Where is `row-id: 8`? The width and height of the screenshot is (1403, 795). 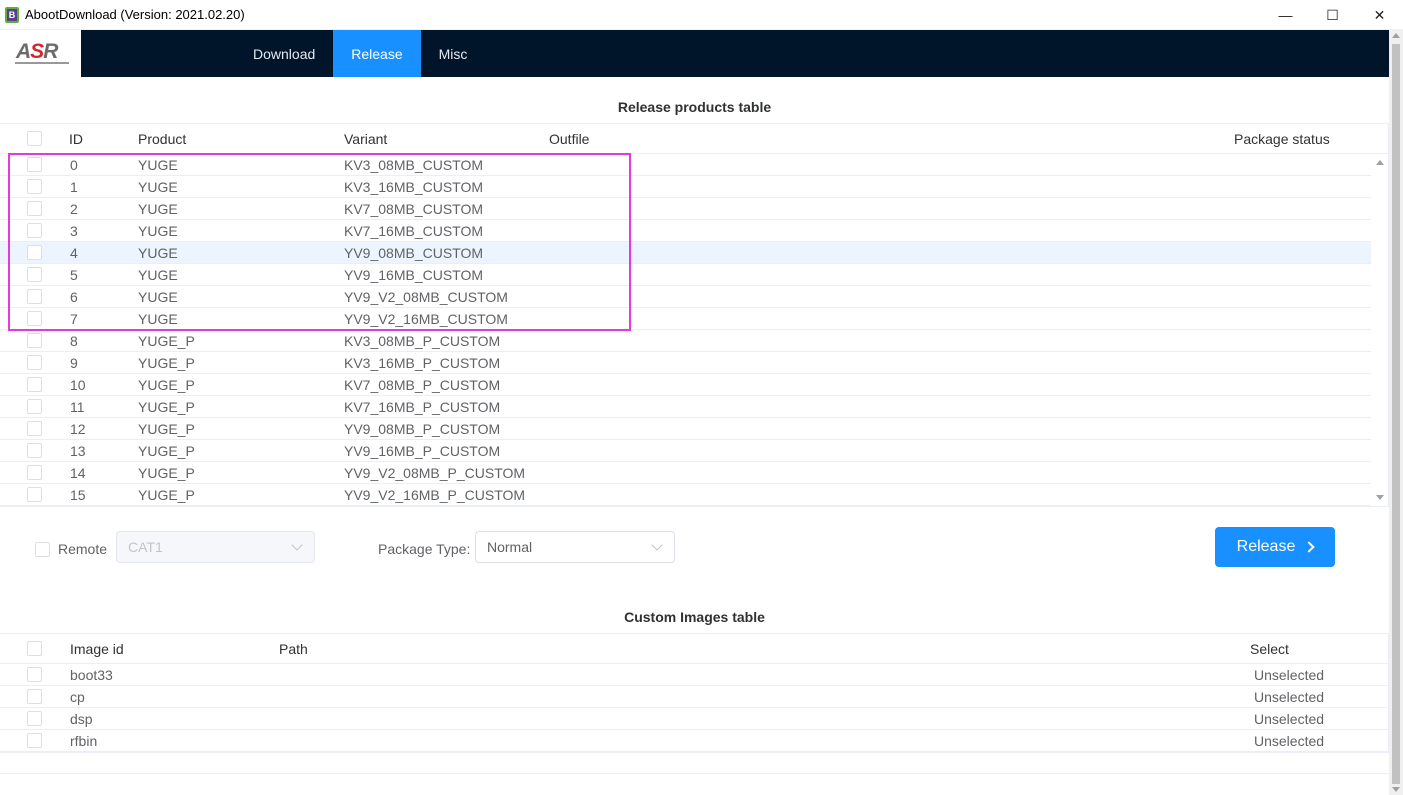 row-id: 8 is located at coordinates (74, 340).